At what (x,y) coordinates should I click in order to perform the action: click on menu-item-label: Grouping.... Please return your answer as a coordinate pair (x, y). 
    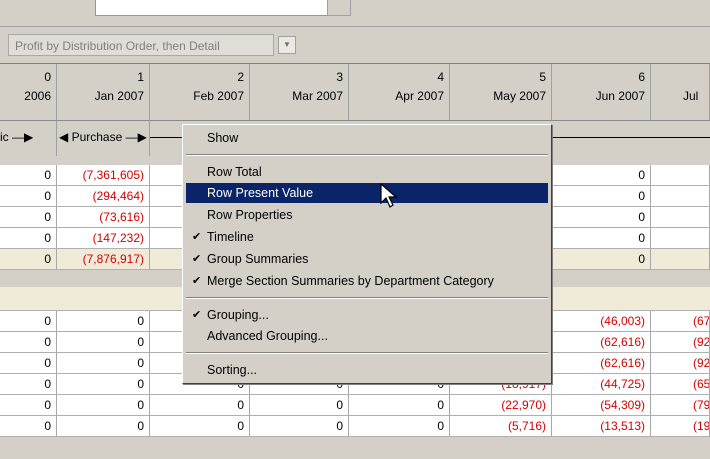
    Looking at the image, I should click on (238, 315).